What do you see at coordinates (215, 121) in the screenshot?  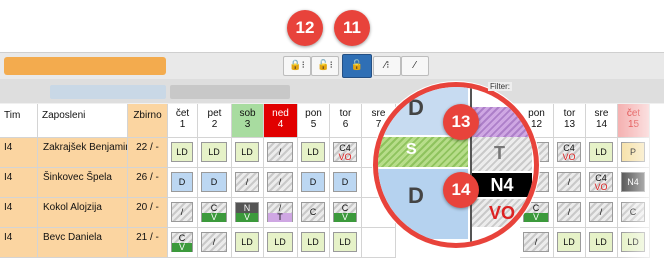 I see `day-header: pet 2` at bounding box center [215, 121].